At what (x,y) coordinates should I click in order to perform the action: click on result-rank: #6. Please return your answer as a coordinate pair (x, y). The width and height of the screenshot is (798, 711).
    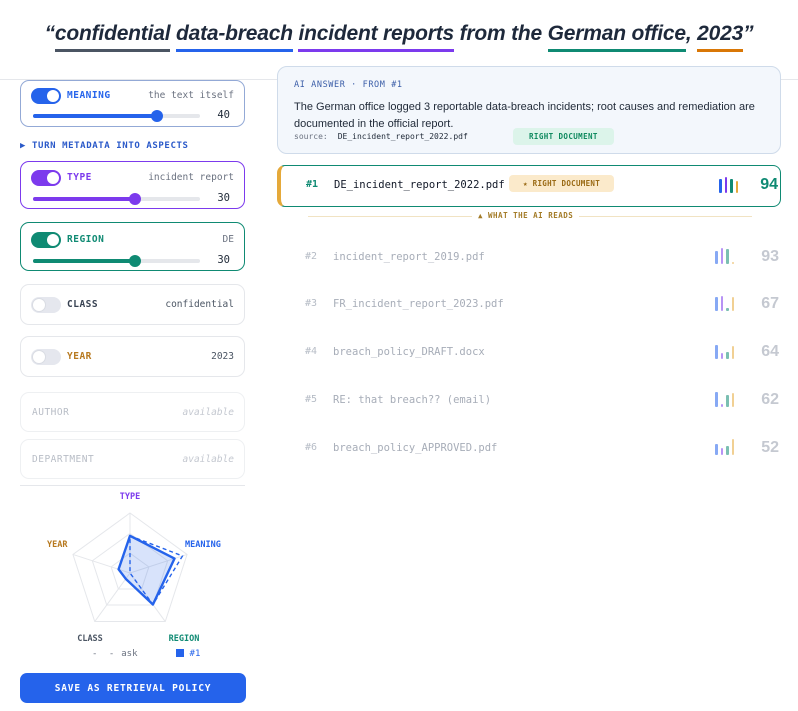
    Looking at the image, I should click on (311, 447).